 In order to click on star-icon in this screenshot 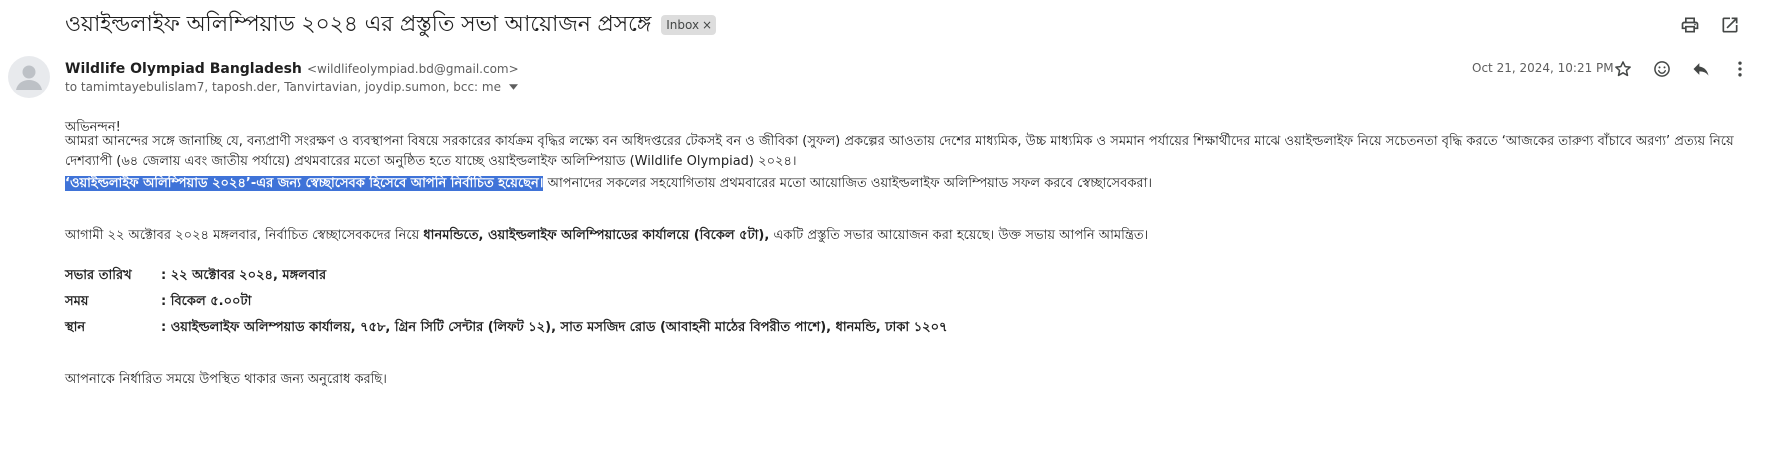, I will do `click(1623, 69)`.